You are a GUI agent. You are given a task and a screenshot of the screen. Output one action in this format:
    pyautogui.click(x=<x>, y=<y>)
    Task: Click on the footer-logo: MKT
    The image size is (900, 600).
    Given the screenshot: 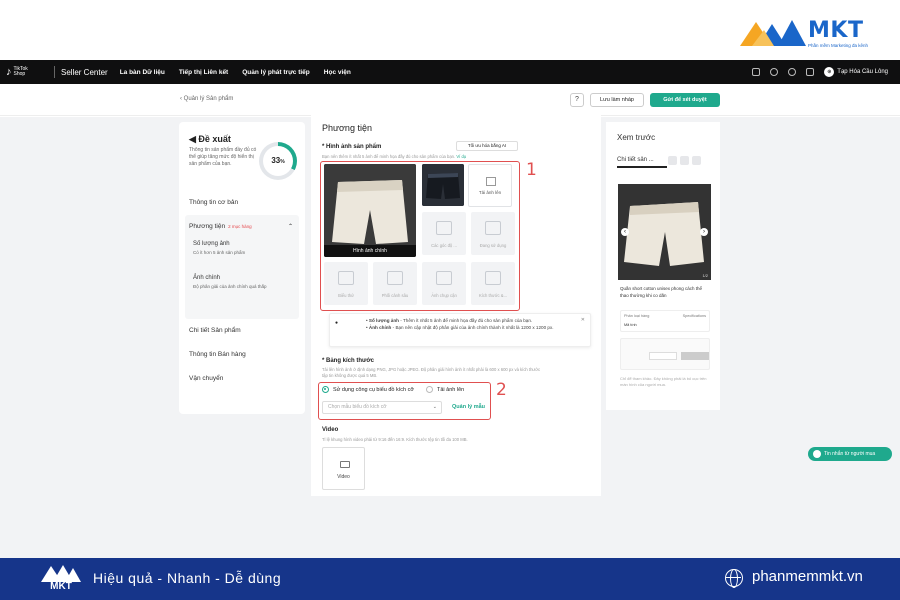 What is the action you would take?
    pyautogui.click(x=61, y=579)
    